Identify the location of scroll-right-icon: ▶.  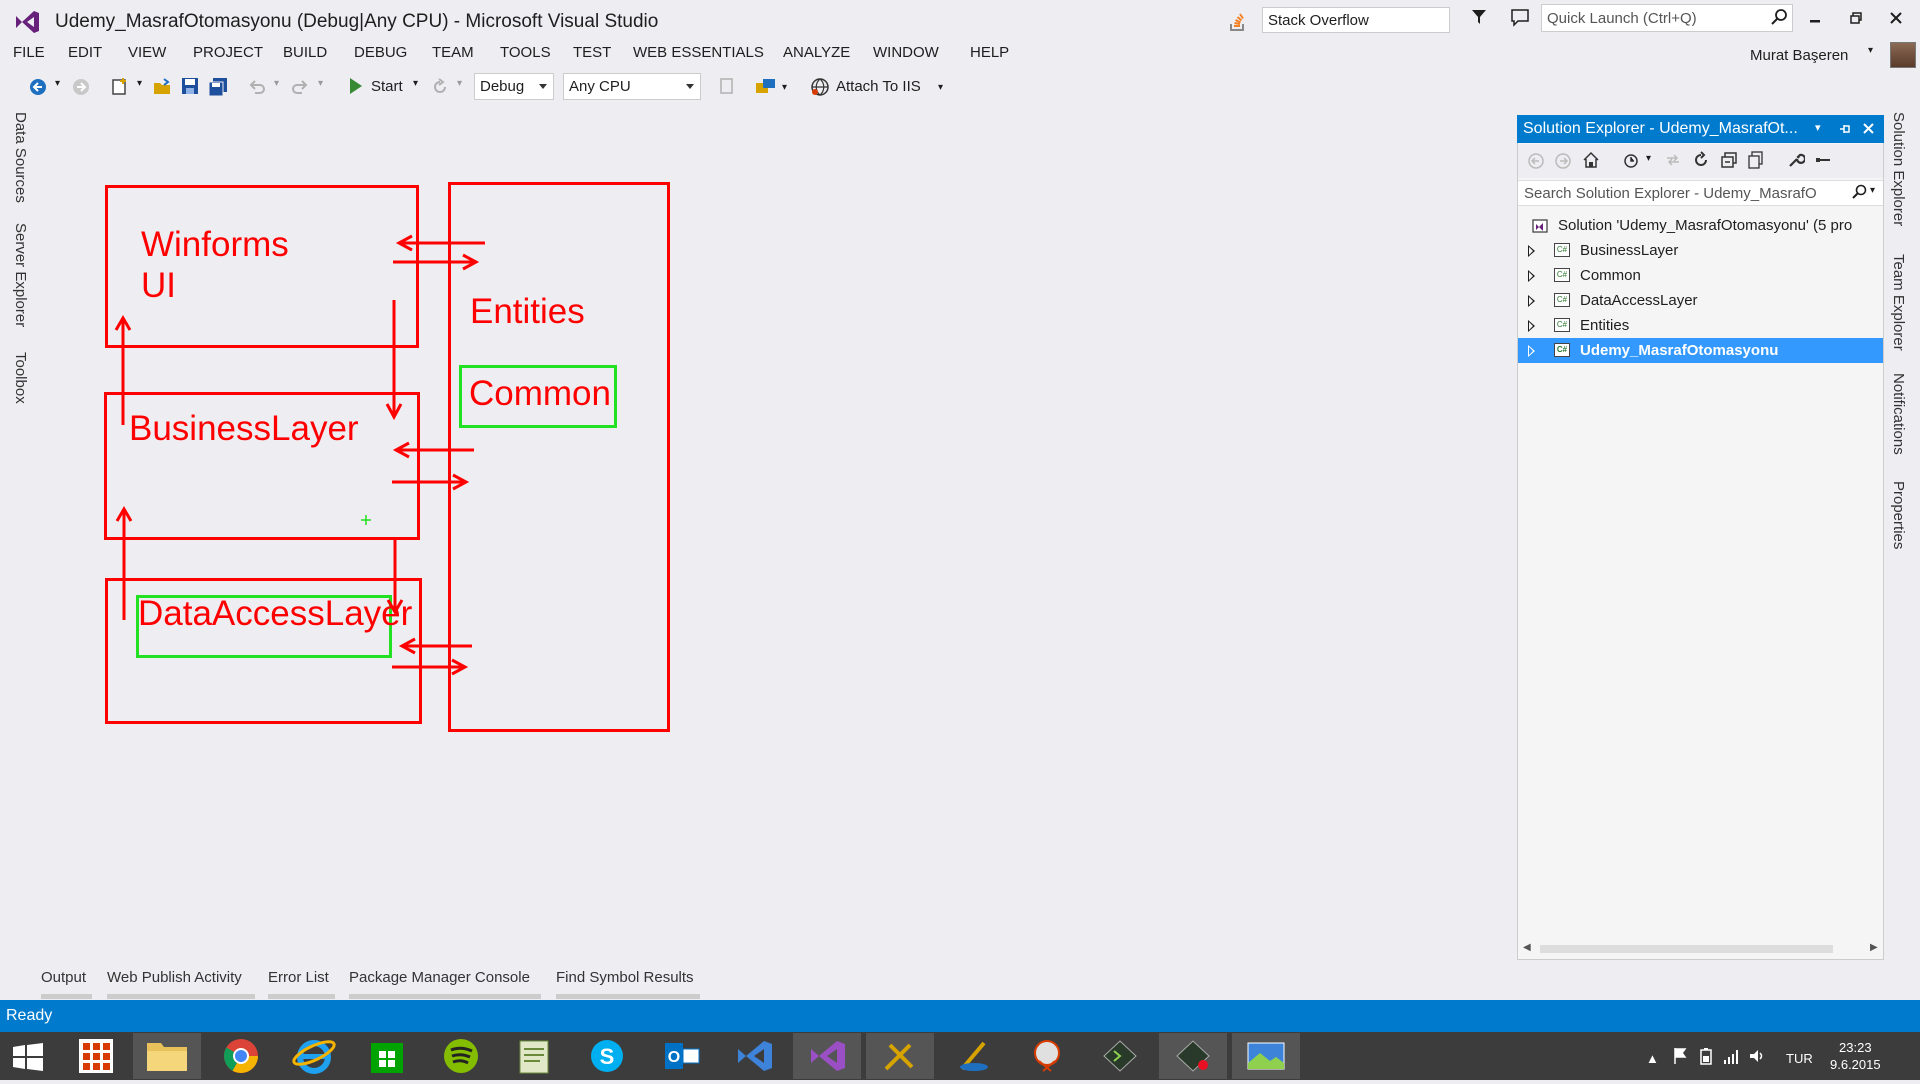
(1874, 947).